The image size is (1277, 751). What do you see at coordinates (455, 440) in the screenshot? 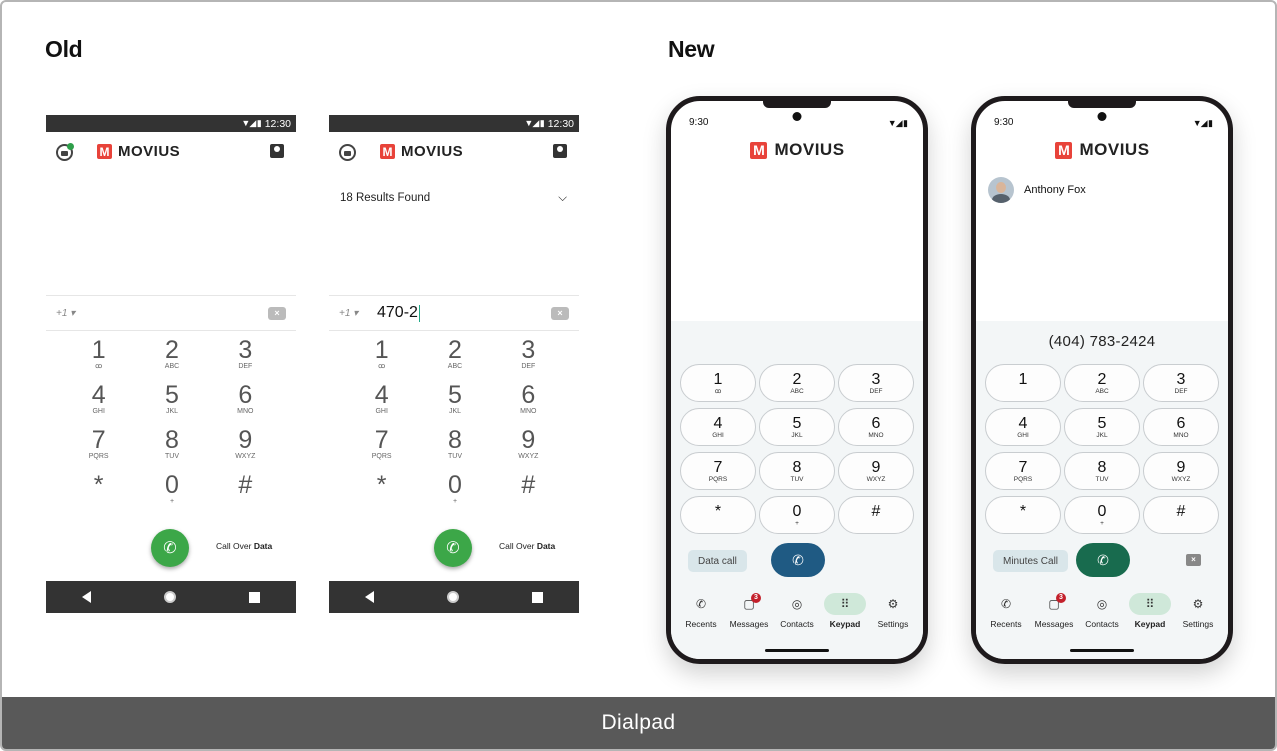
I see `key-digit: 8` at bounding box center [455, 440].